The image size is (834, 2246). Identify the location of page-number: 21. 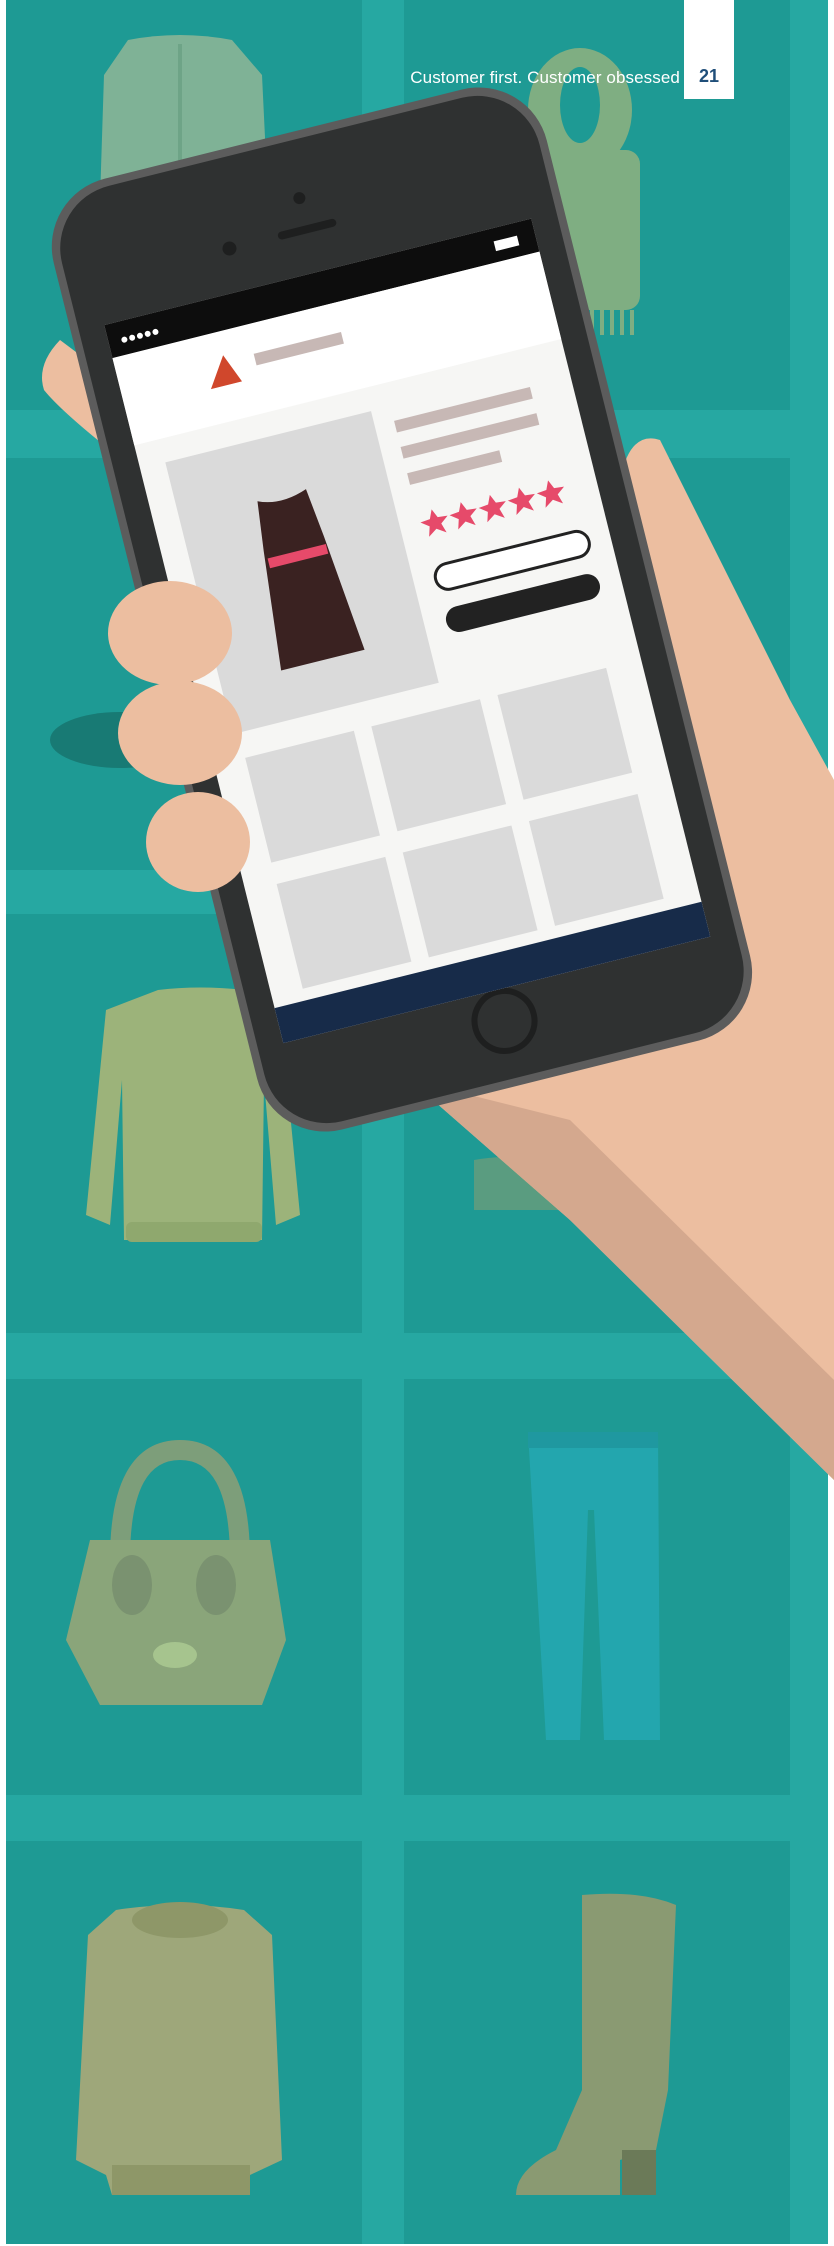
(709, 76).